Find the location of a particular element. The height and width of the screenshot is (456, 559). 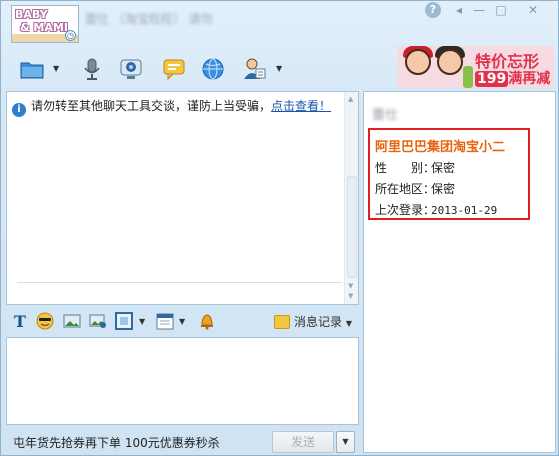

info-label: 性 别： is located at coordinates (405, 168).